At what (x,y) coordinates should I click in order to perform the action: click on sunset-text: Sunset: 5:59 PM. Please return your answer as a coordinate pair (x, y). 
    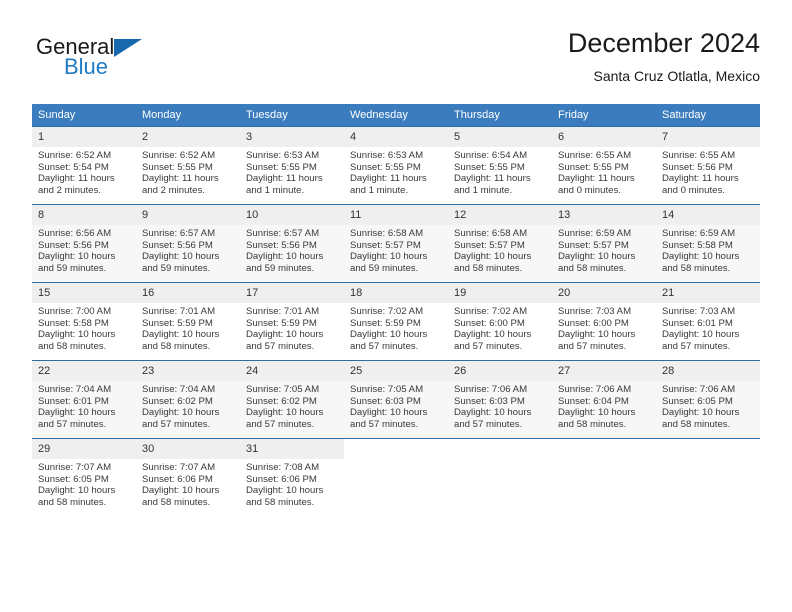
    Looking at the image, I should click on (281, 323).